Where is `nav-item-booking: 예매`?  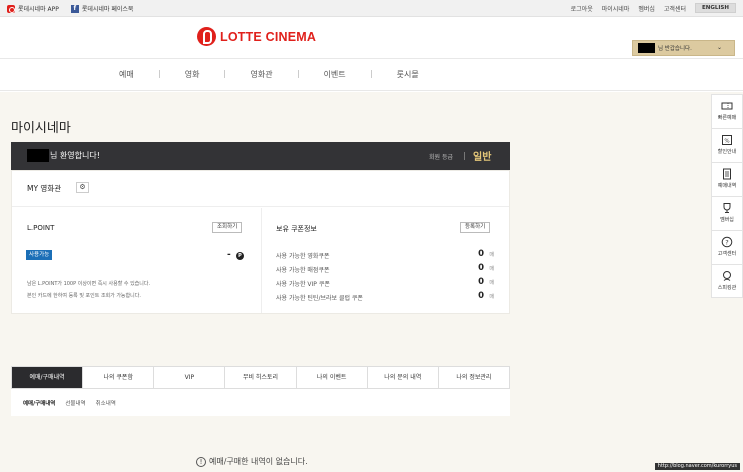 nav-item-booking: 예매 is located at coordinates (126, 74).